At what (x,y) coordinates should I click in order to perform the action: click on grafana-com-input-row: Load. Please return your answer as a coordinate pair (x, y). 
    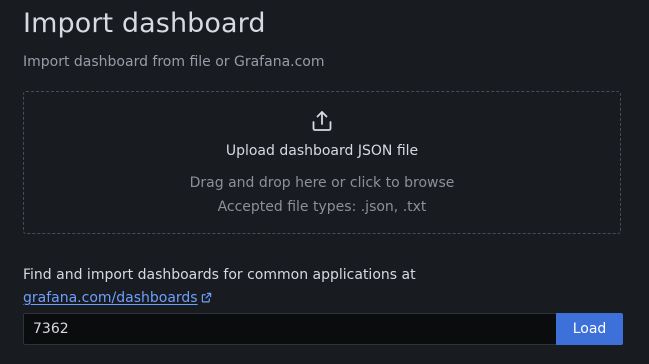
    Looking at the image, I should click on (323, 329).